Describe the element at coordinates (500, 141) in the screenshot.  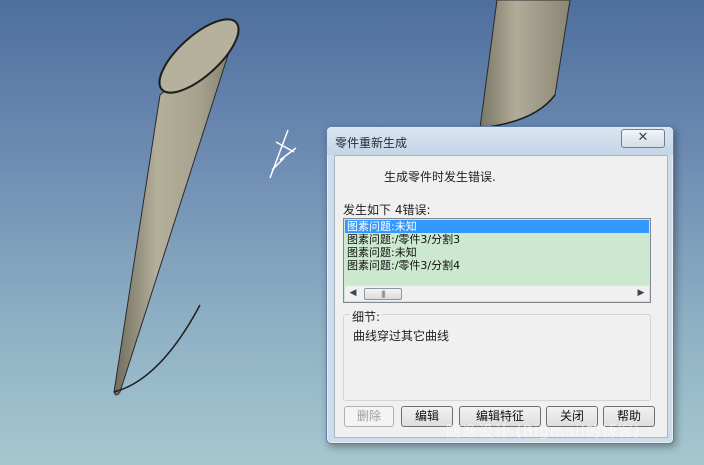
I see `dialog-titlebar: 零件重新生成 ✕` at that location.